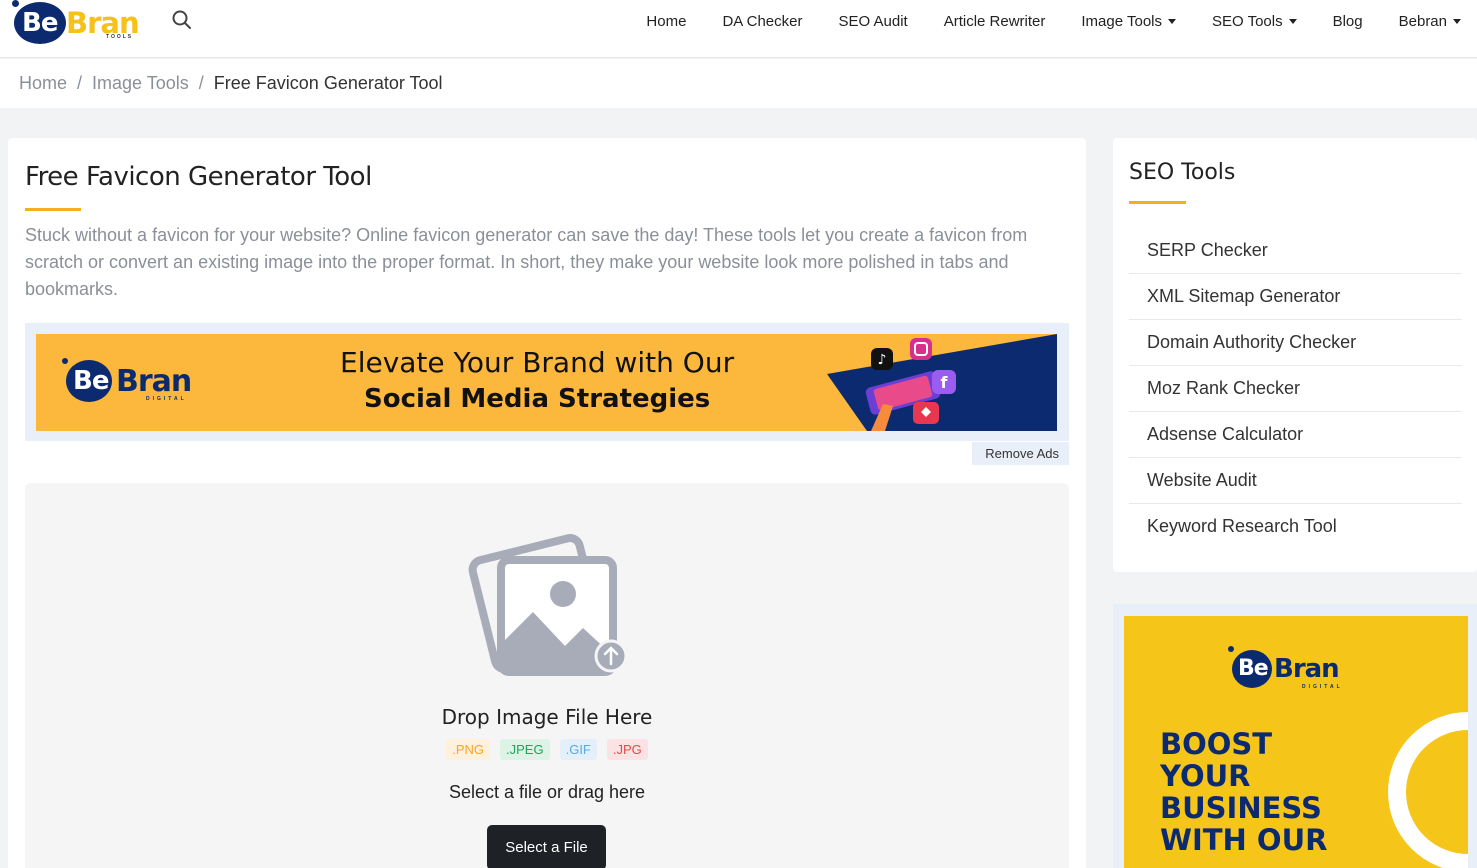 Image resolution: width=1477 pixels, height=868 pixels. I want to click on image-upload-icon, so click(548, 605).